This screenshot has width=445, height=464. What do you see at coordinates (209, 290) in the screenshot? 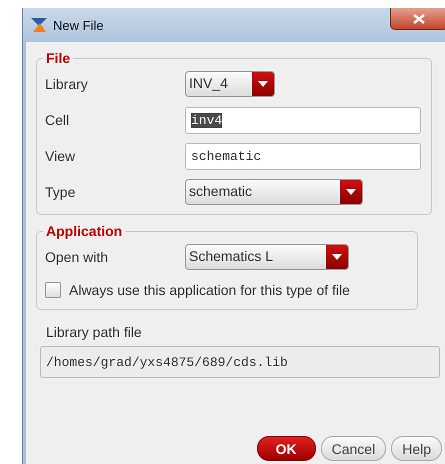
I see `checkbox-label: Always use this application for this type of file` at bounding box center [209, 290].